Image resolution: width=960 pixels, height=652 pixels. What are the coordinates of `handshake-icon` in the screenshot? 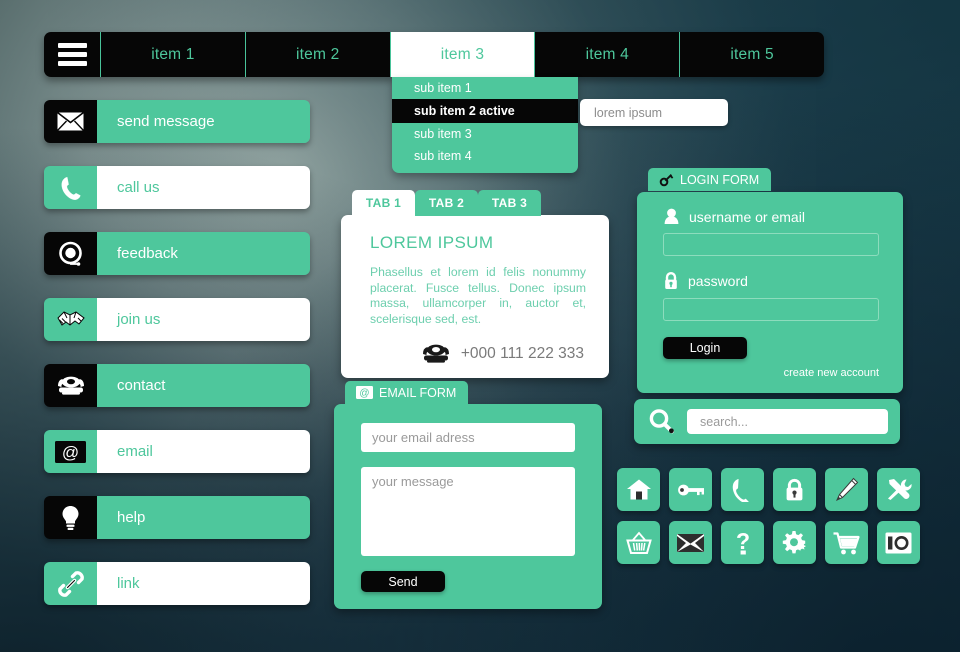 It's located at (70, 319).